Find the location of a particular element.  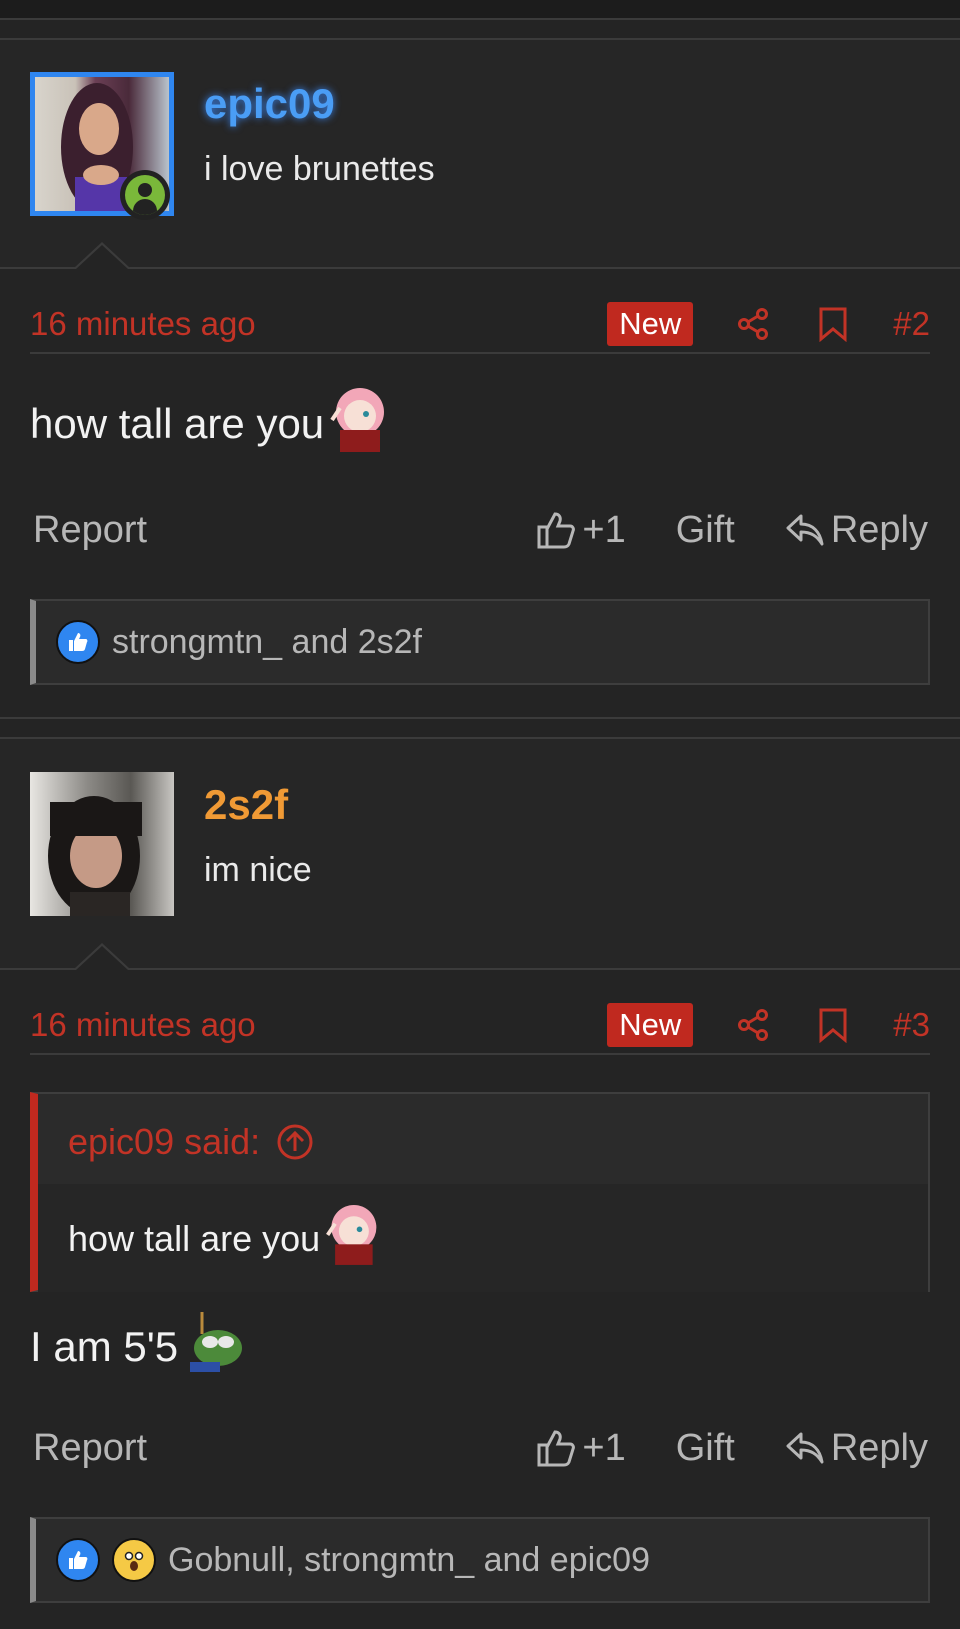

post-1-header: epic09 i love brunettes is located at coordinates (480, 154).